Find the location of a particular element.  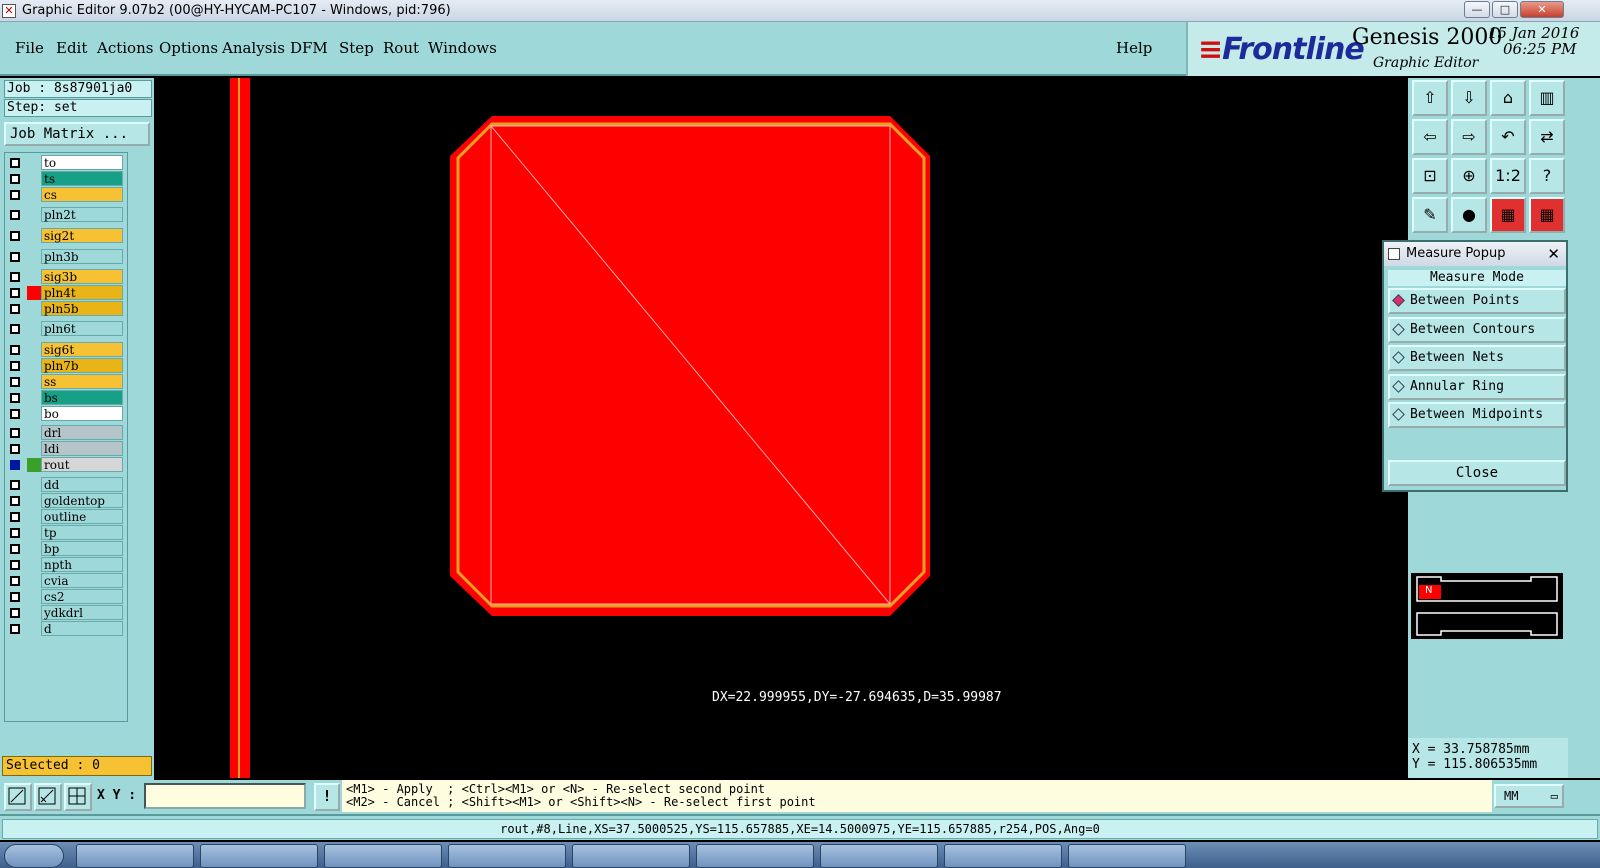

layer-name: sig3b is located at coordinates (82, 276).